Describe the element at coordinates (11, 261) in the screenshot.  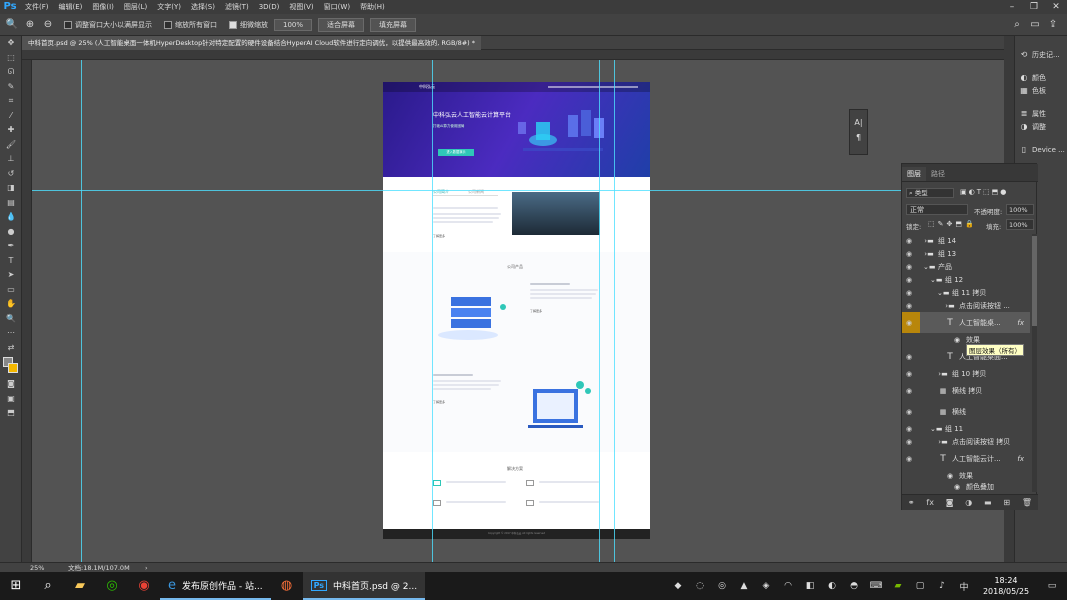
I see `type-tool-icon: T` at that location.